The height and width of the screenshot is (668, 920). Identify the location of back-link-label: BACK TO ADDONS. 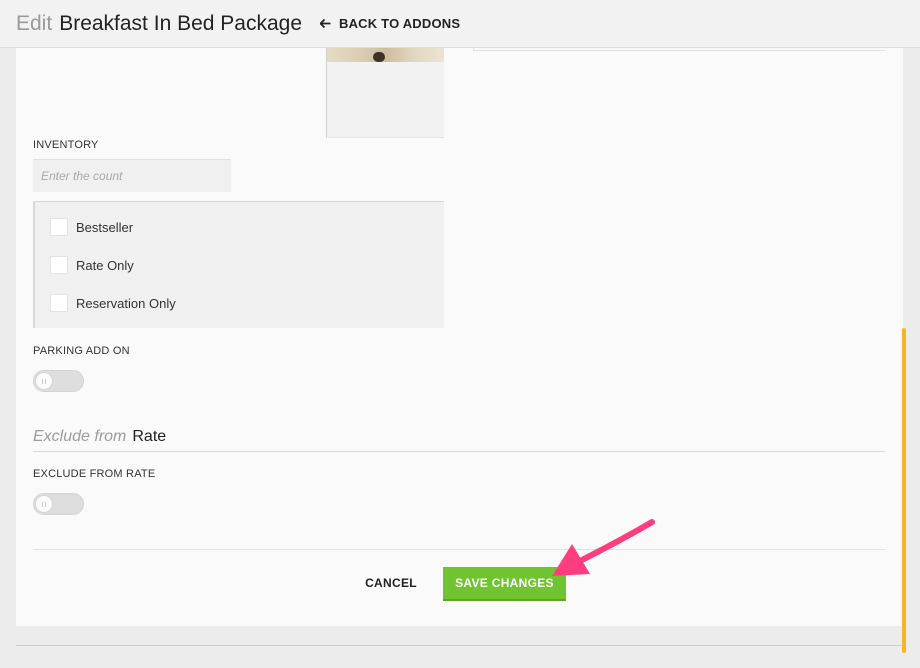
(400, 23).